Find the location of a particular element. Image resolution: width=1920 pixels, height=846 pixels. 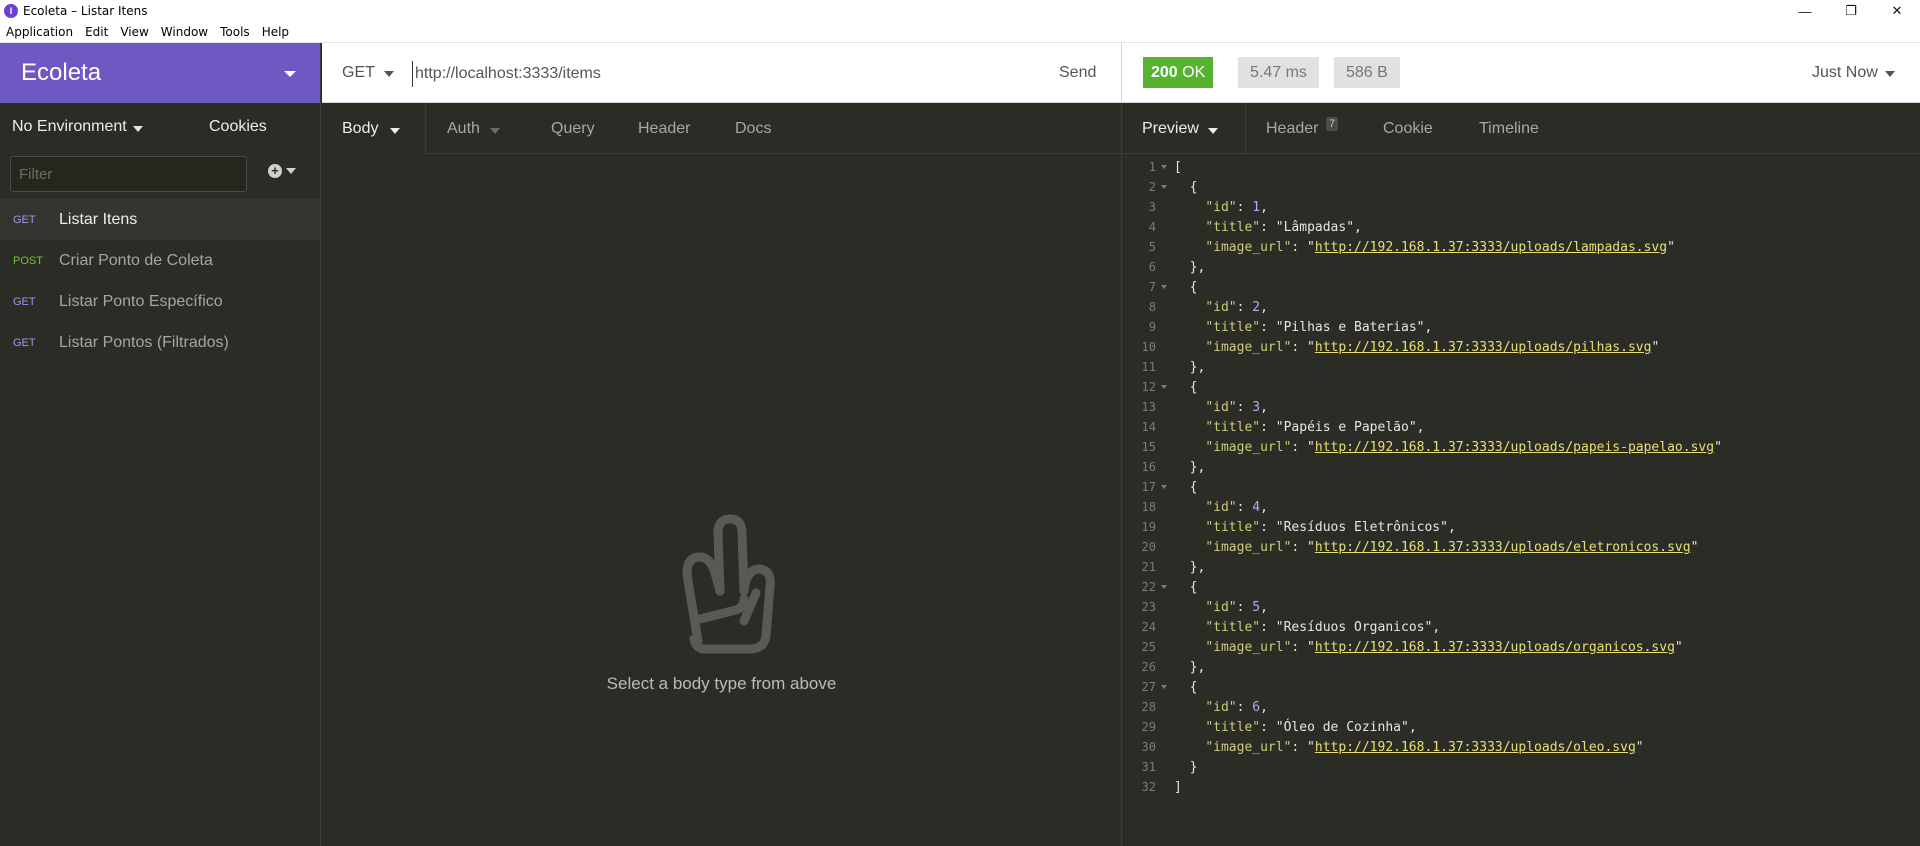

menu-application: Application is located at coordinates (39, 32).